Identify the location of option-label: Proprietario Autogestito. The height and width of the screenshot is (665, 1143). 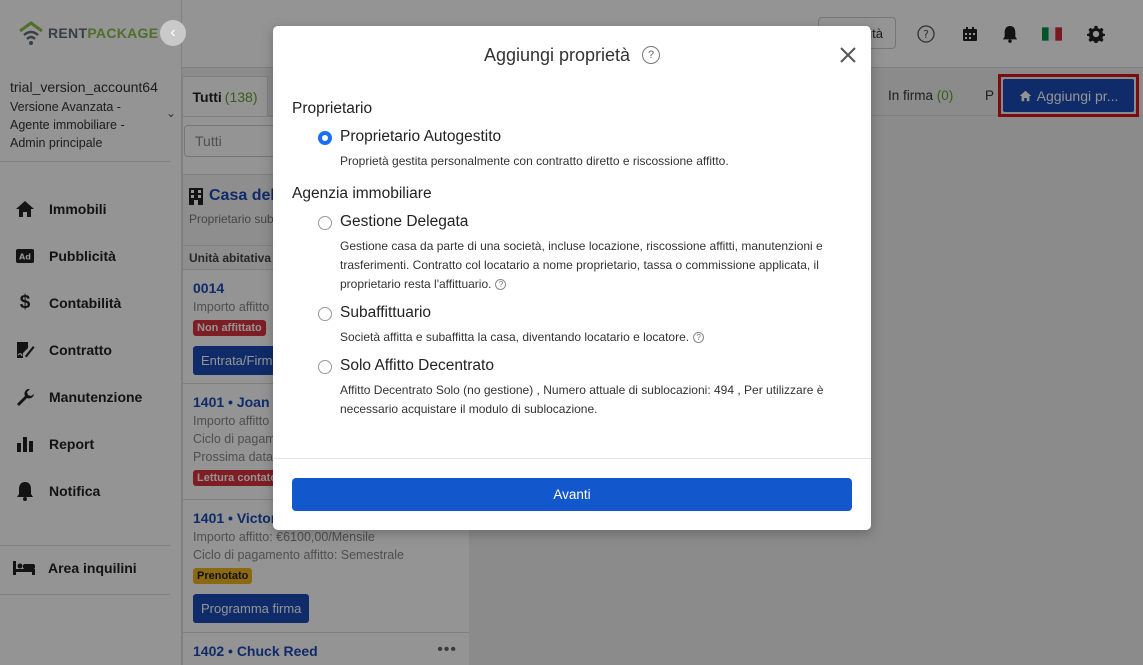
(421, 136).